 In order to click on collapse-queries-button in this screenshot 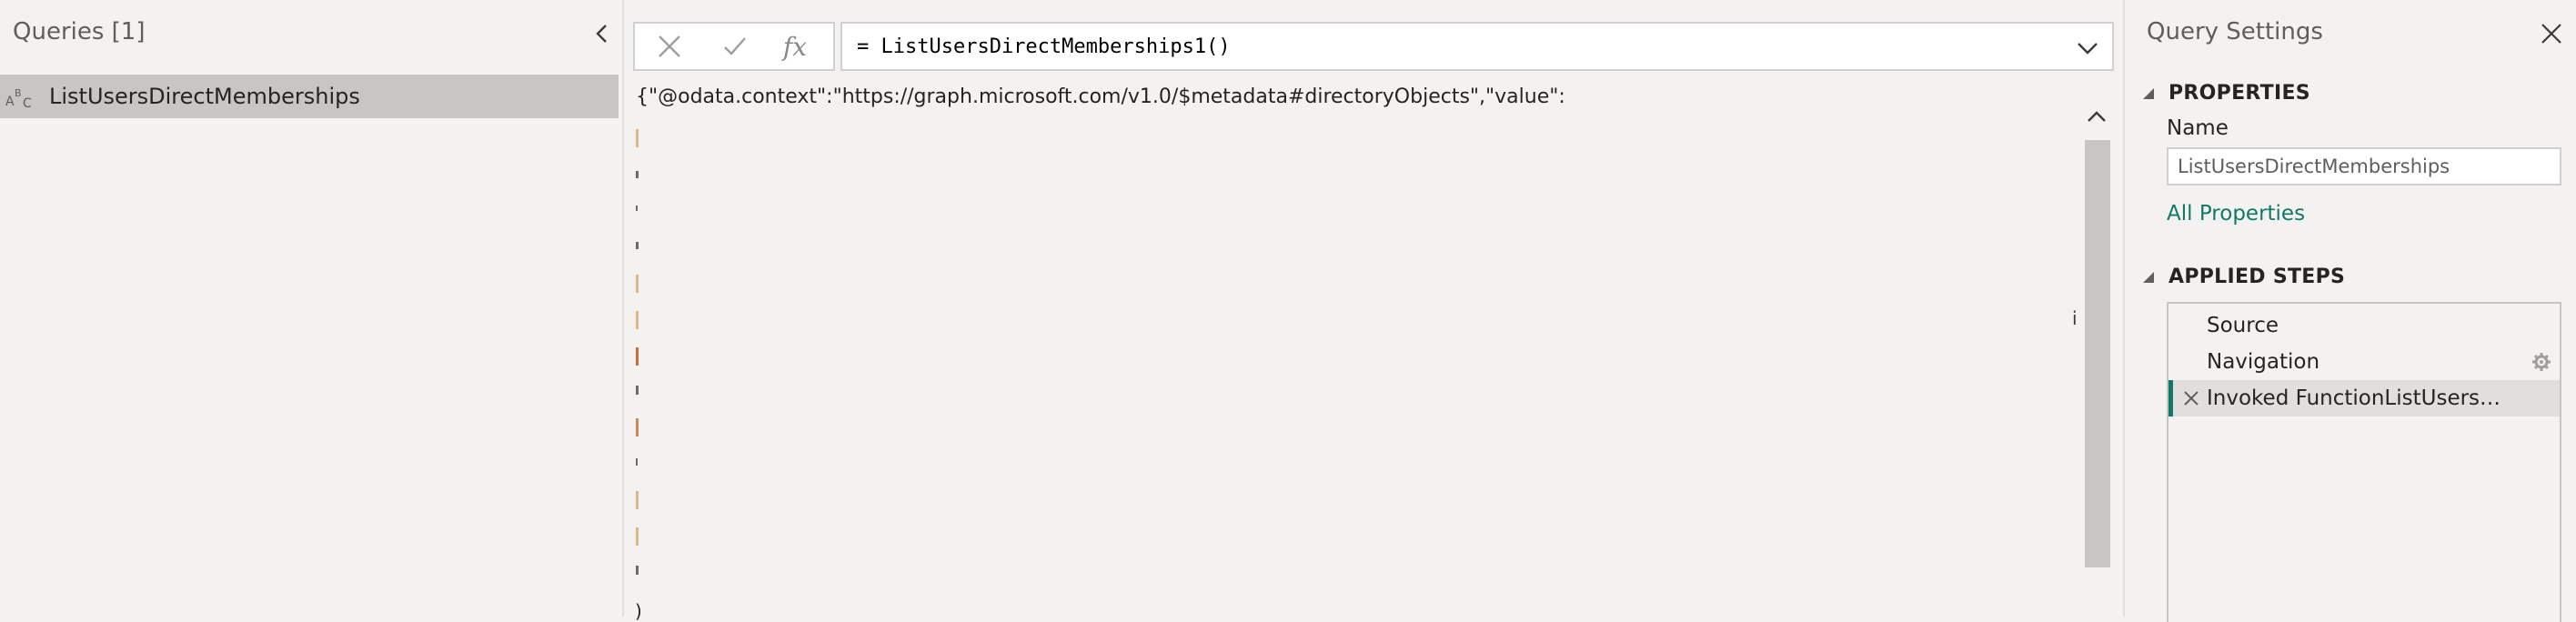, I will do `click(601, 33)`.